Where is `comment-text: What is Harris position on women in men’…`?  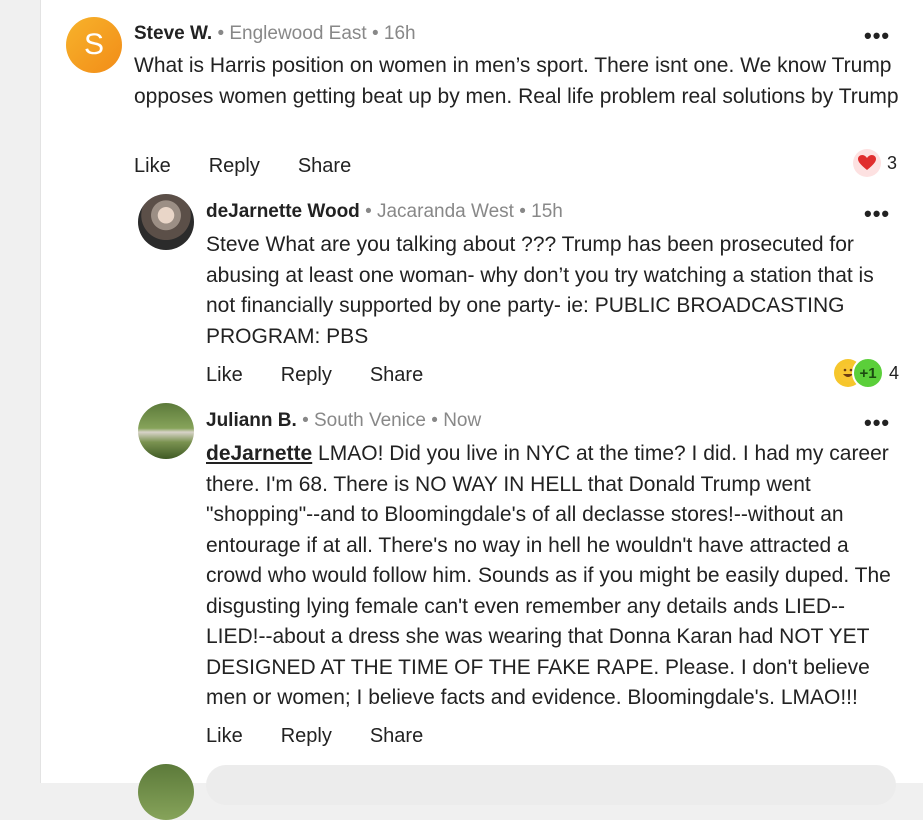
comment-text: What is Harris position on women in men’… is located at coordinates (516, 81).